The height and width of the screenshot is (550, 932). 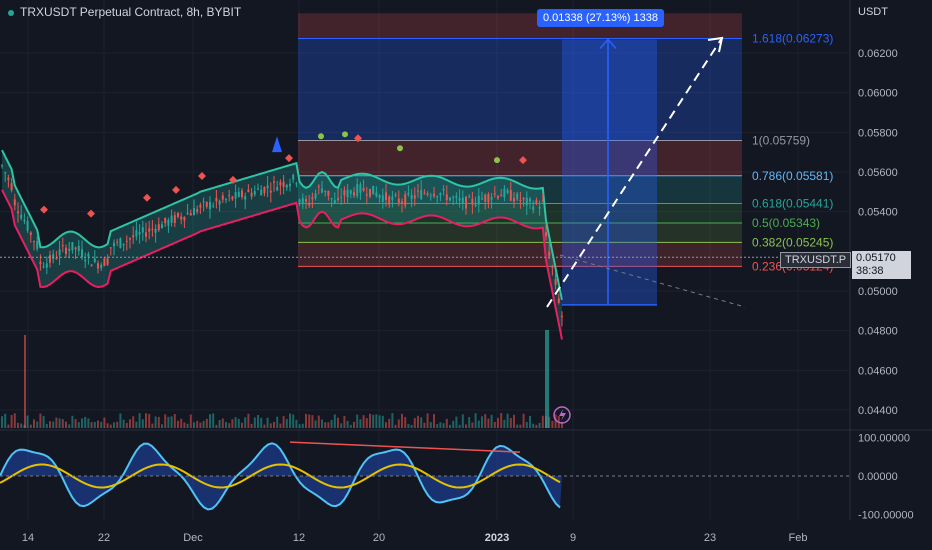 What do you see at coordinates (600, 18) in the screenshot?
I see `measure-label: 0.01338 (27.13%) 1338` at bounding box center [600, 18].